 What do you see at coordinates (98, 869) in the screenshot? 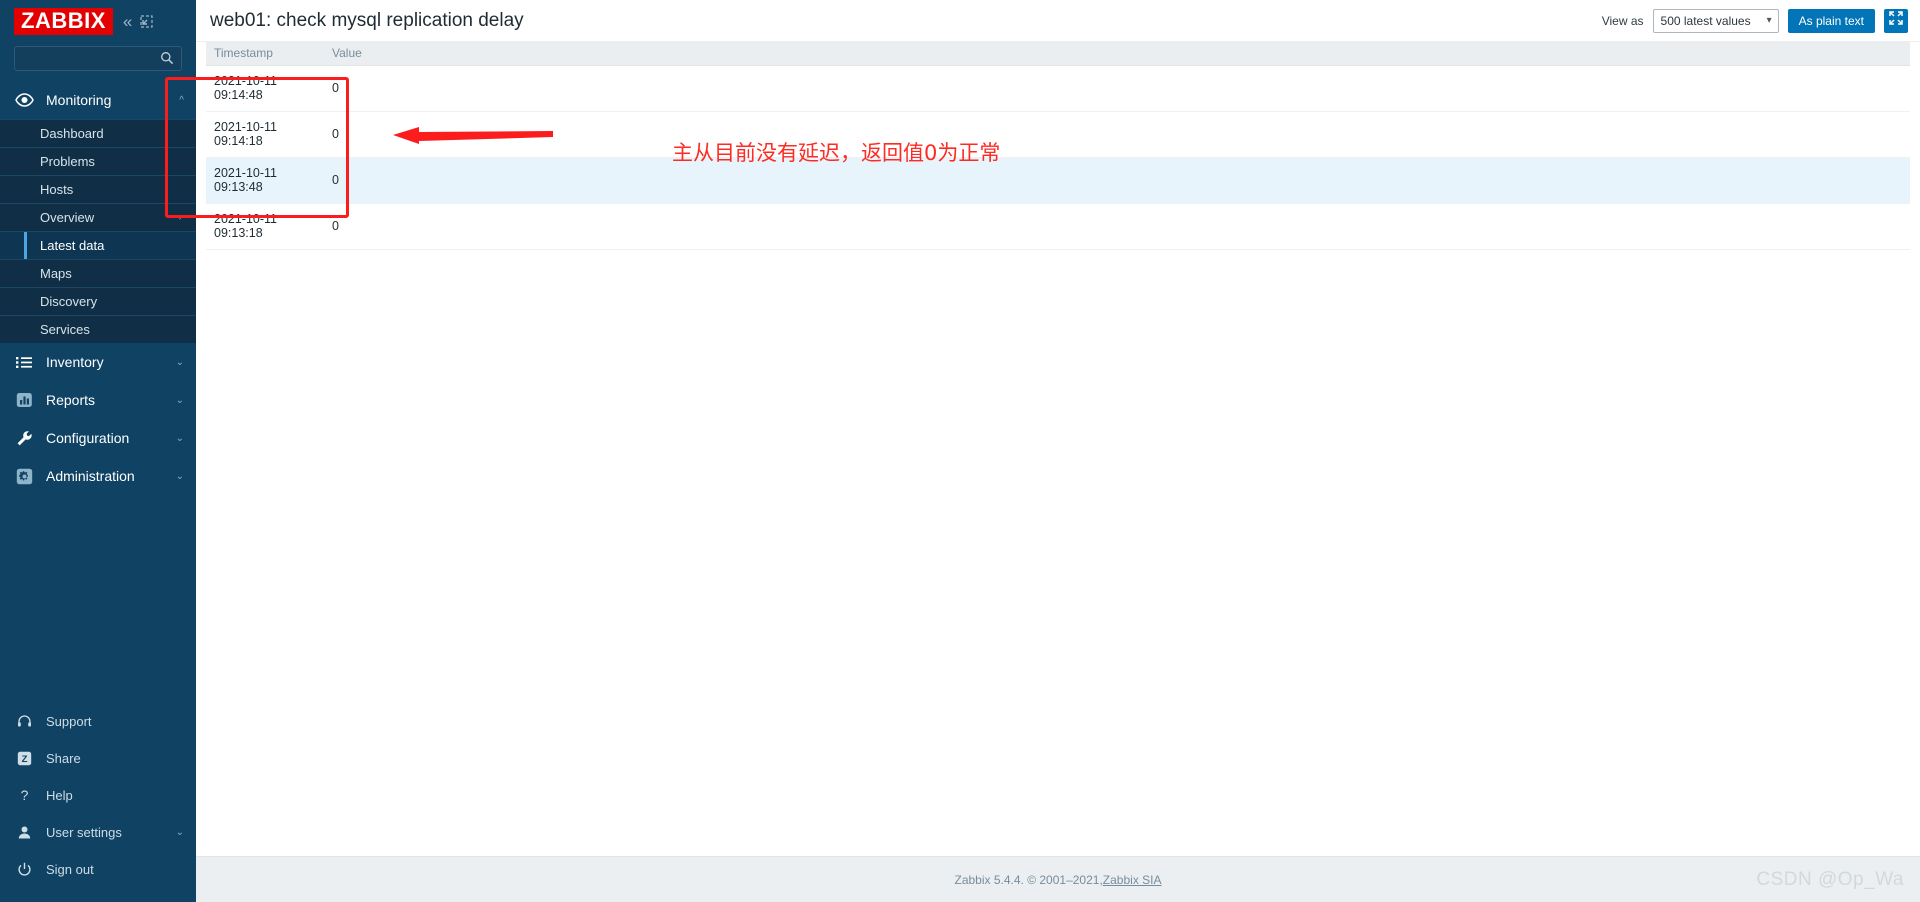
I see `sidebar-item-sign-out: Sign out` at bounding box center [98, 869].